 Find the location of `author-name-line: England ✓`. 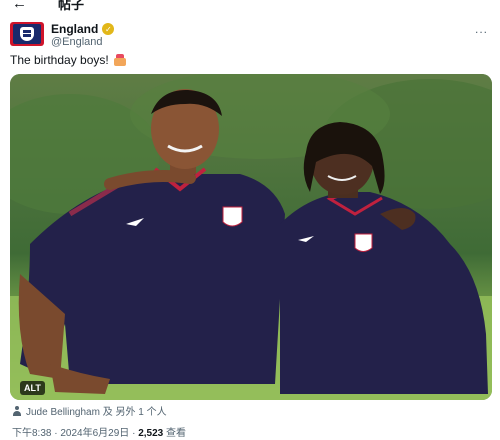

author-name-line: England ✓ is located at coordinates (83, 29).